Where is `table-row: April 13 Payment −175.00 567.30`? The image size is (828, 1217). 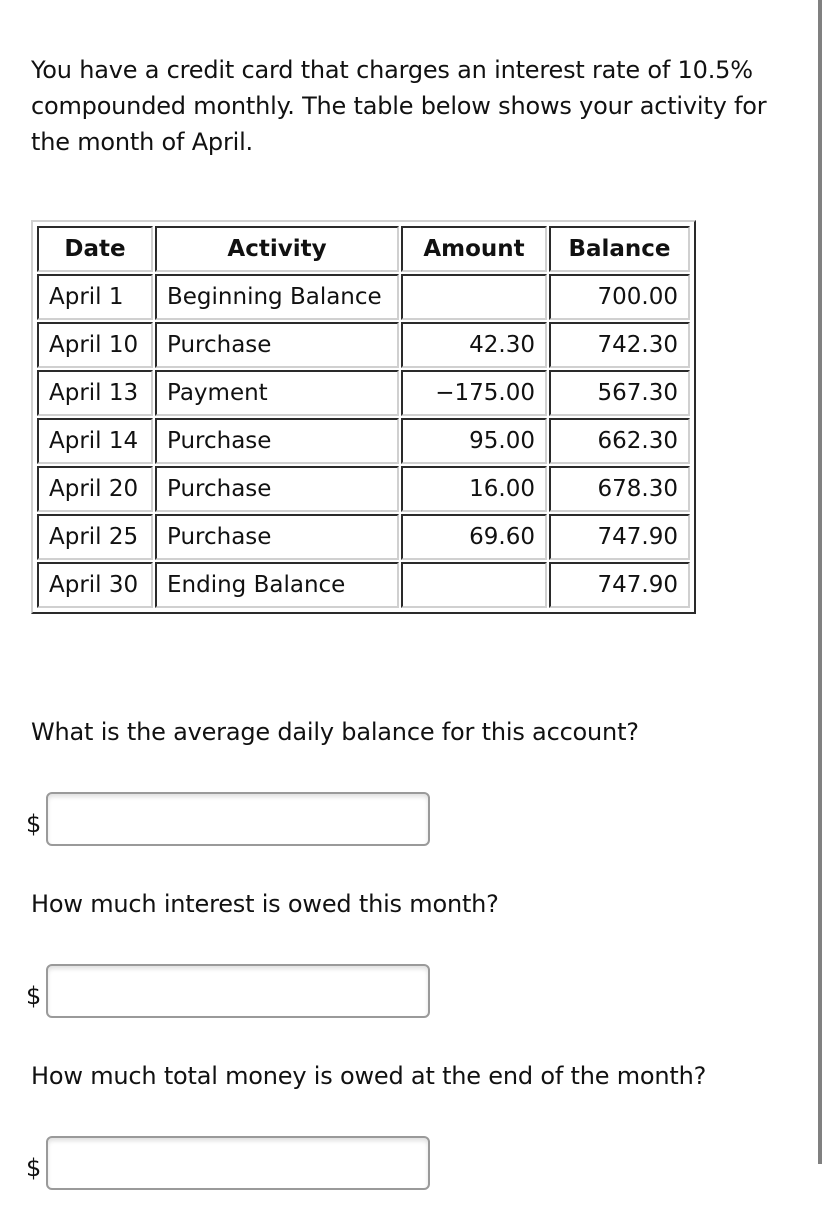
table-row: April 13 Payment −175.00 567.30 is located at coordinates (363, 393).